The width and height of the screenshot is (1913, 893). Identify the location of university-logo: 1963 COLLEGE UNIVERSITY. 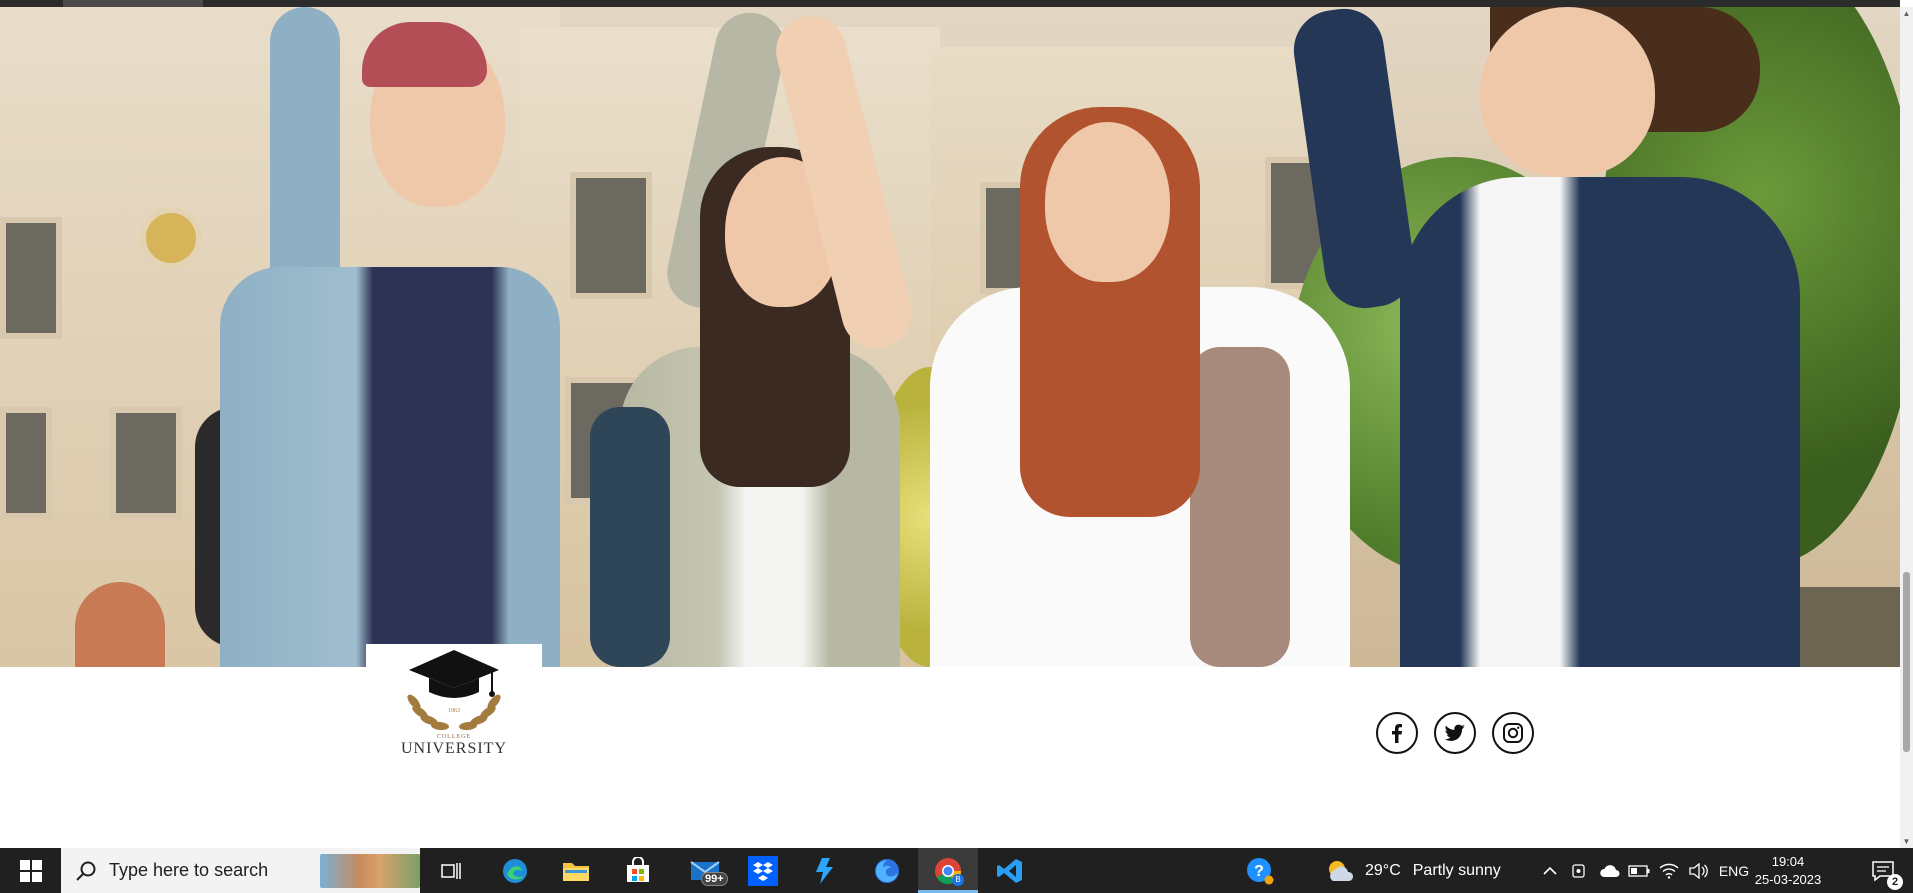
(454, 709).